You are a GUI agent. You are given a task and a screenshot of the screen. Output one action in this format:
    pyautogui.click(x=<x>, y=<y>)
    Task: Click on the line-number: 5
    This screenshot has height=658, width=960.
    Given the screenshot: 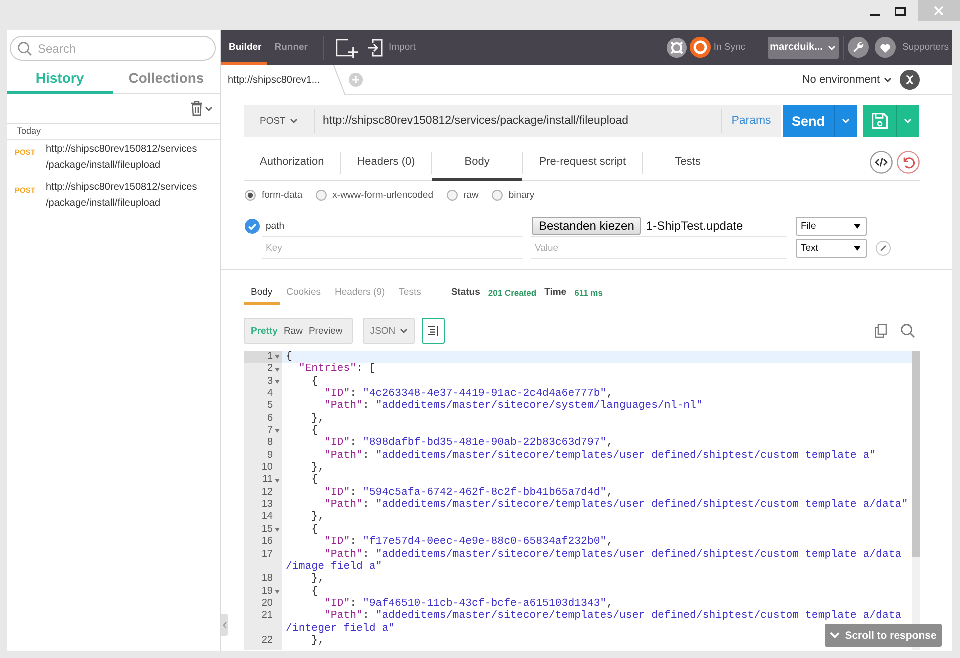 What is the action you would take?
    pyautogui.click(x=270, y=406)
    